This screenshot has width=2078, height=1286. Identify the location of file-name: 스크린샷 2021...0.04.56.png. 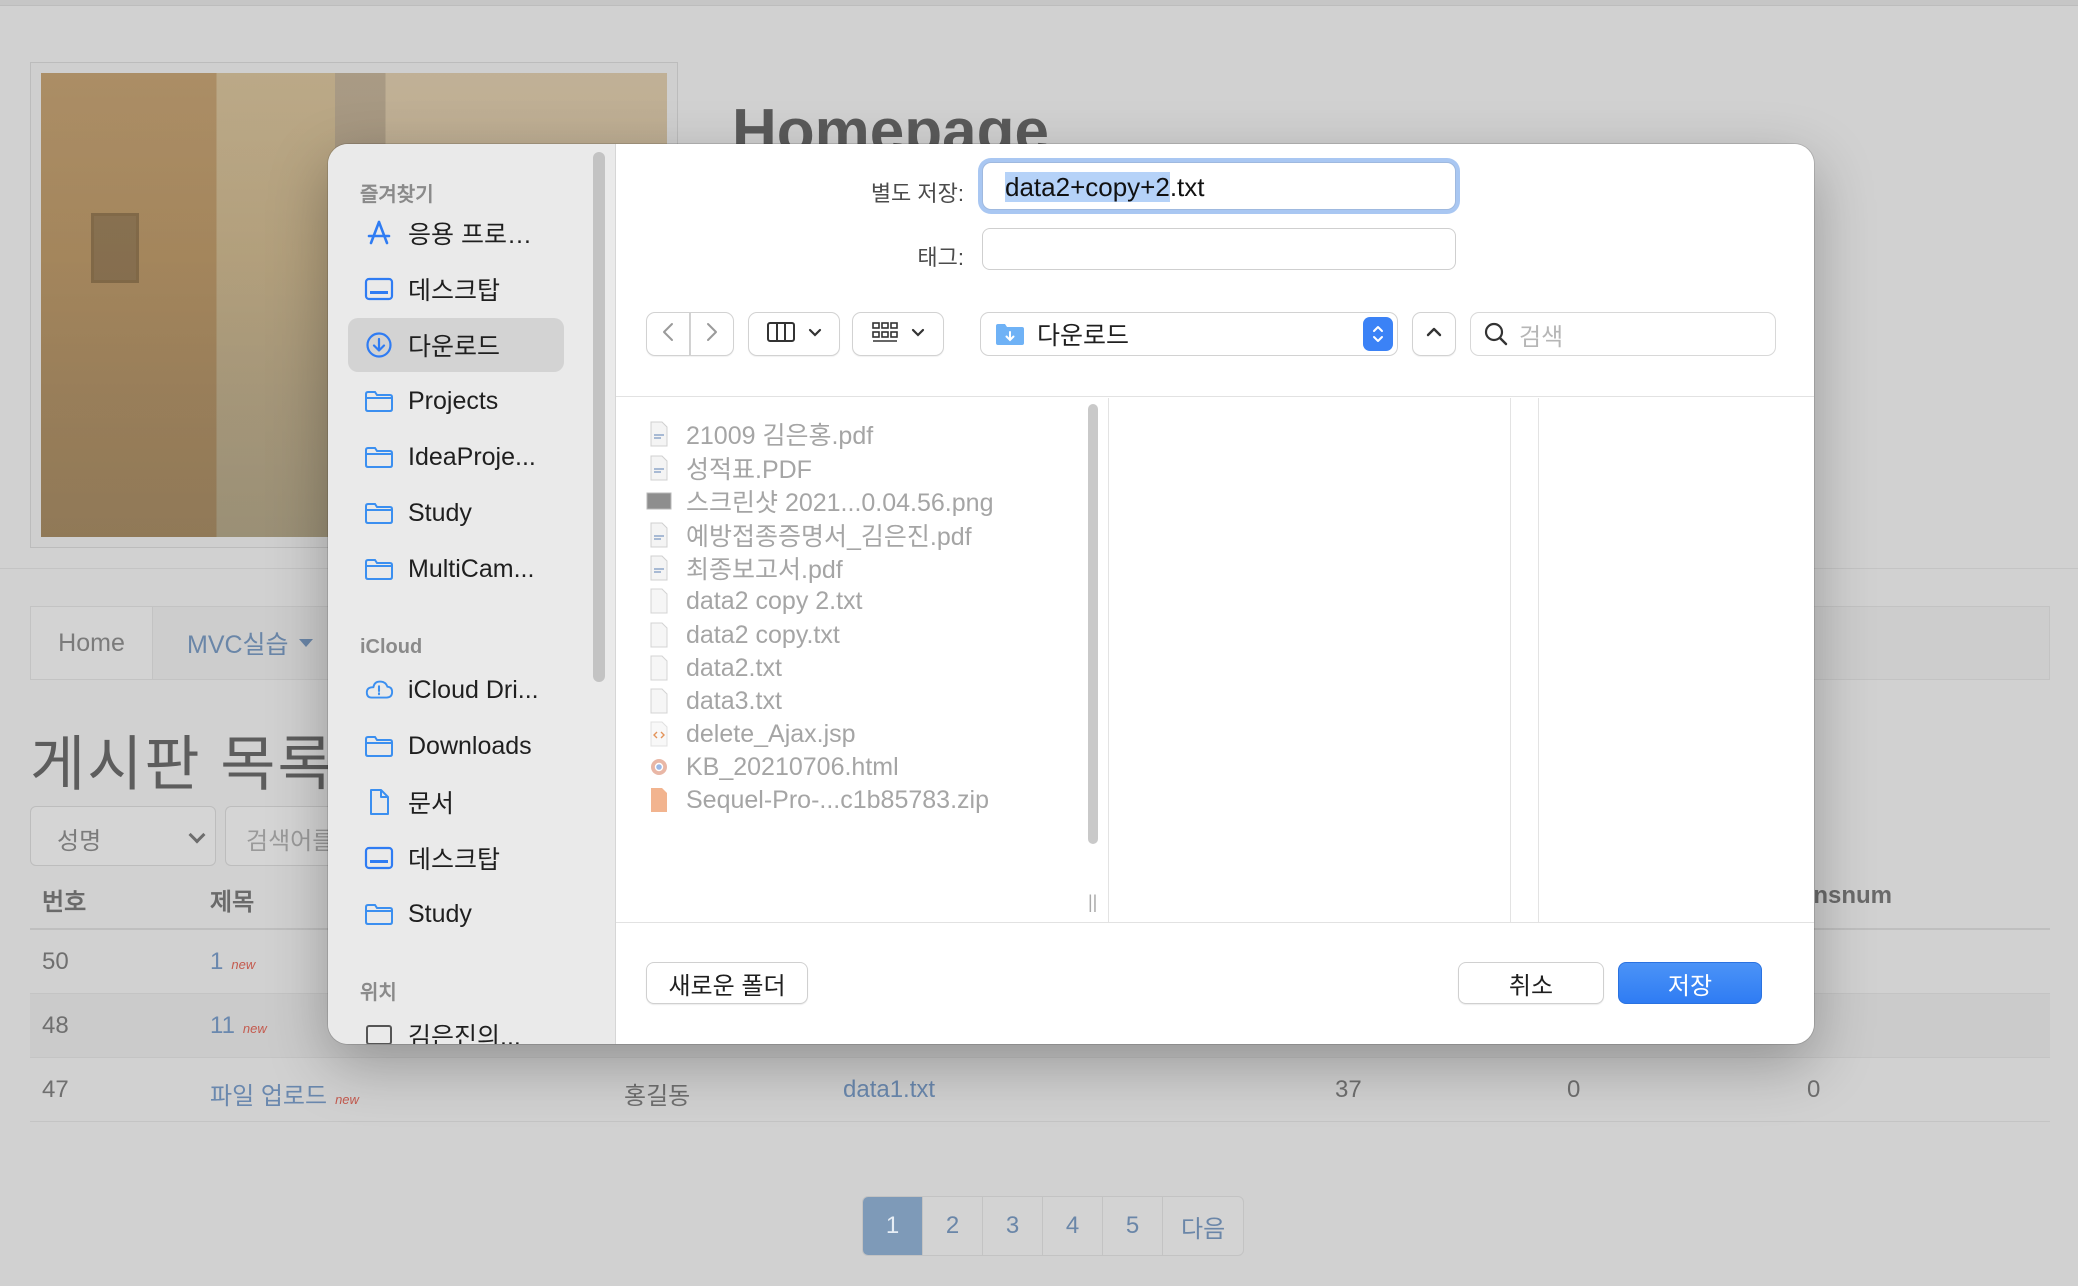
(840, 503).